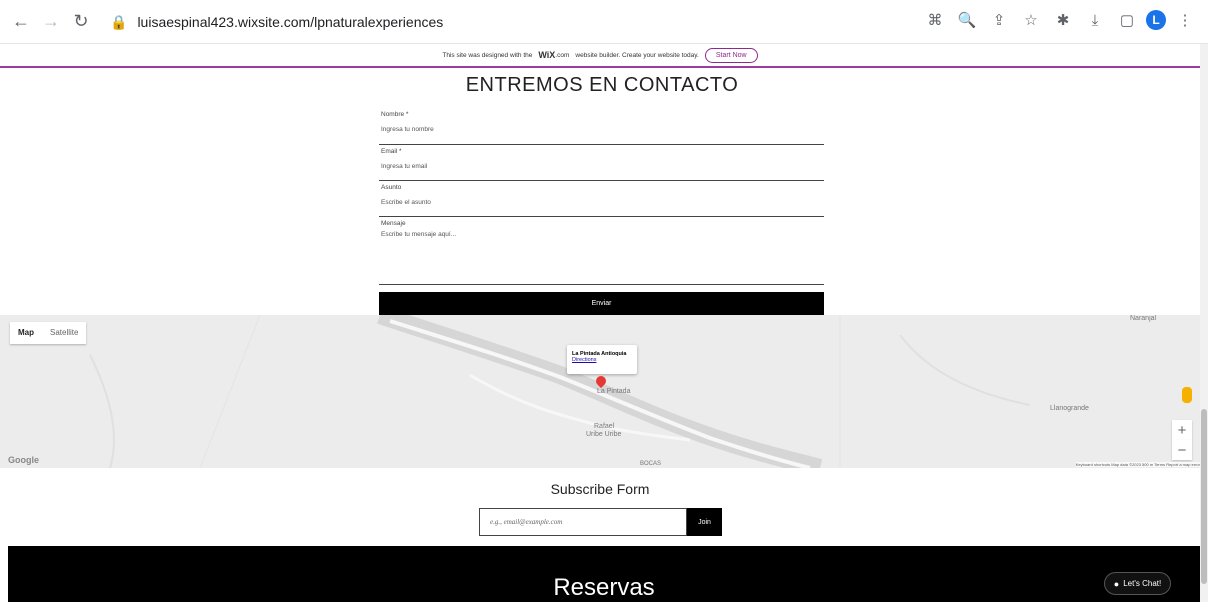 The image size is (1208, 602). I want to click on subject-input: Escribe el asunto, so click(601, 198).